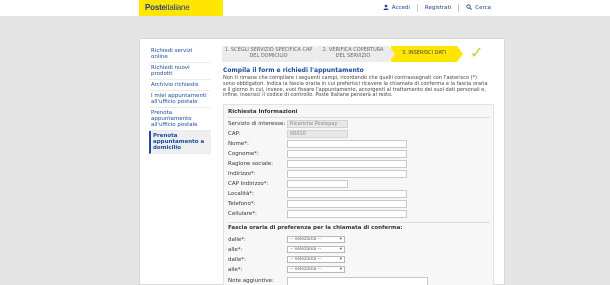  I want to click on cognome-input, so click(347, 154).